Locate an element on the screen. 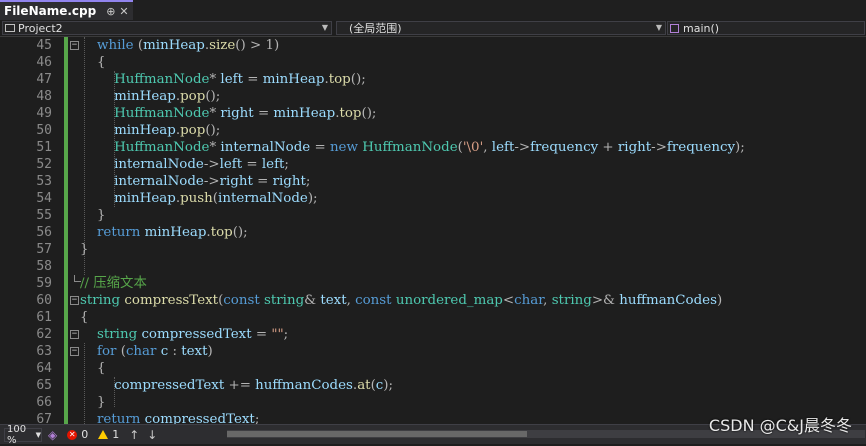 The height and width of the screenshot is (446, 866). document-tab: FileName.cpp ⊕ ✕ is located at coordinates (66, 10).